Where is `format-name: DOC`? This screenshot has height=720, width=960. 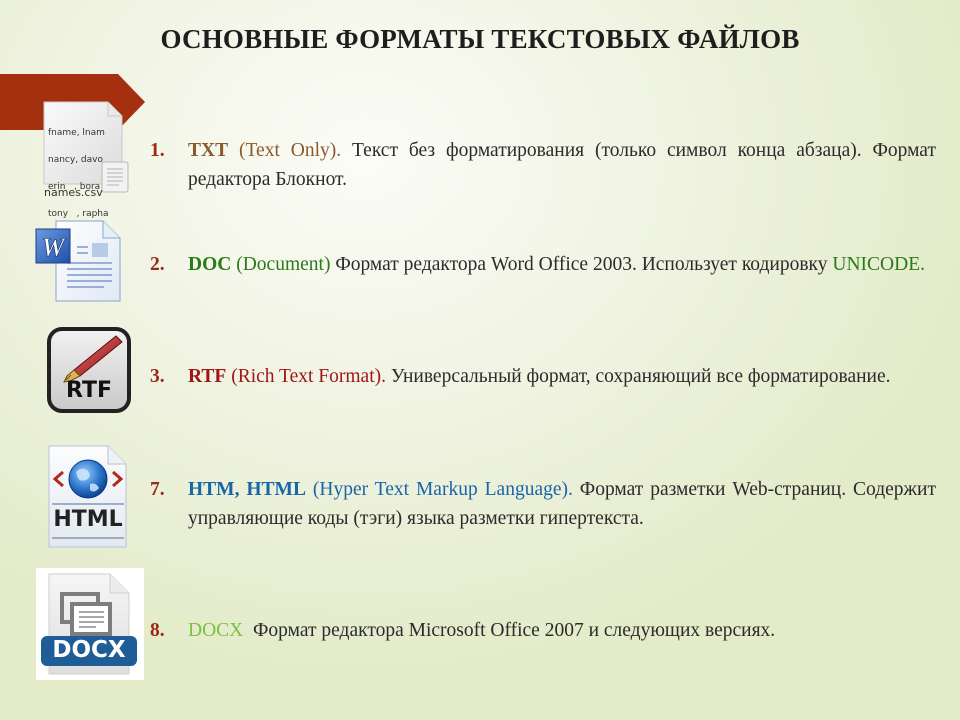
format-name: DOC is located at coordinates (210, 264).